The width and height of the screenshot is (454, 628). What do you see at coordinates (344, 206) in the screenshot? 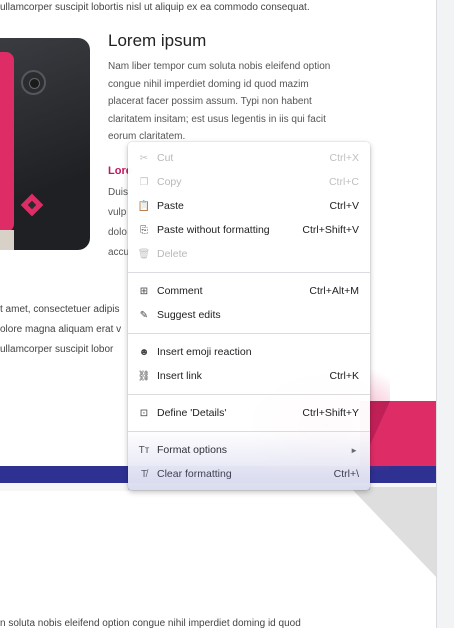
I see `menu-item-shortcut: Ctrl+V` at bounding box center [344, 206].